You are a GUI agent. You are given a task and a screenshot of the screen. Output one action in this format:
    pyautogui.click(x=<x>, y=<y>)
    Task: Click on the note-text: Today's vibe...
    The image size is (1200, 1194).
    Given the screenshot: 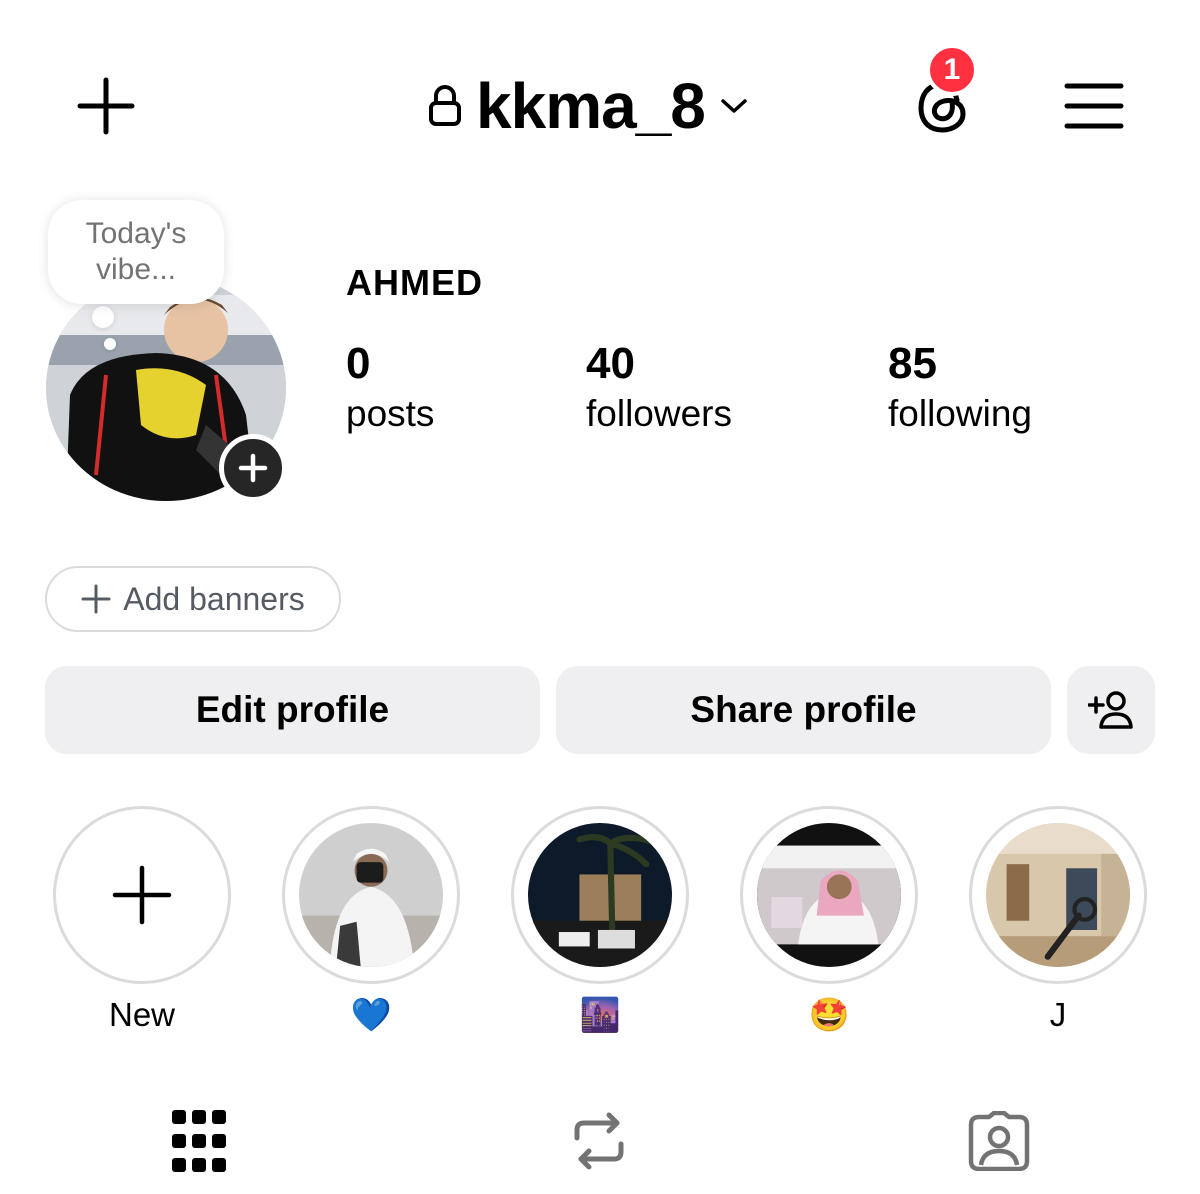 What is the action you would take?
    pyautogui.click(x=136, y=251)
    